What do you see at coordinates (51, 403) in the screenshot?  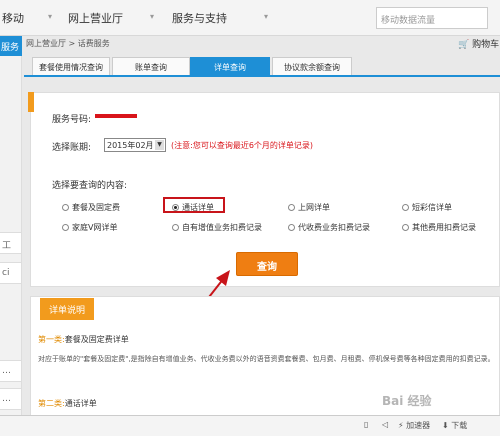 I see `category-2-prefix: 第二类:` at bounding box center [51, 403].